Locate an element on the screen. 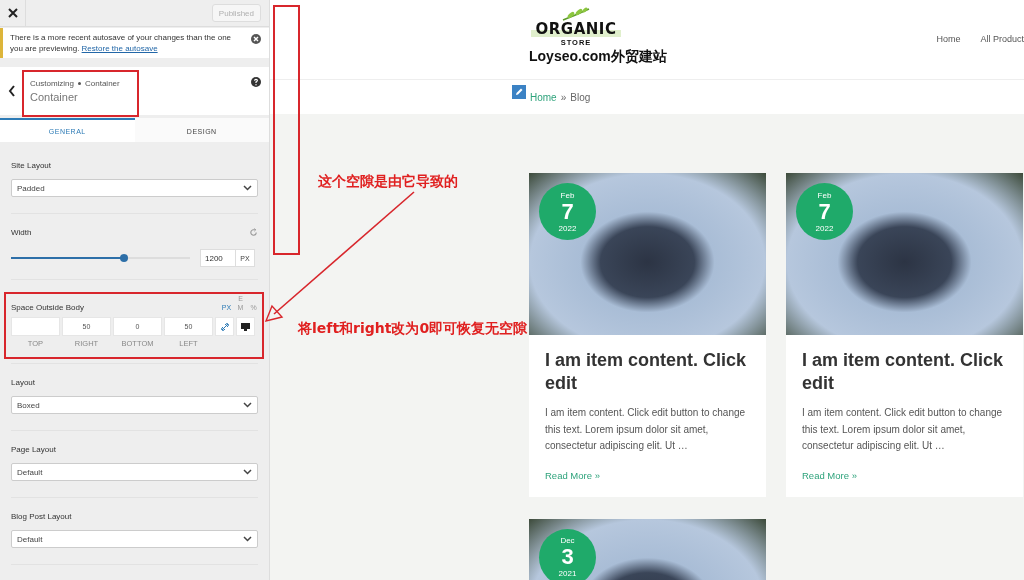 This screenshot has width=1024, height=580. select-field: Padded is located at coordinates (134, 188).